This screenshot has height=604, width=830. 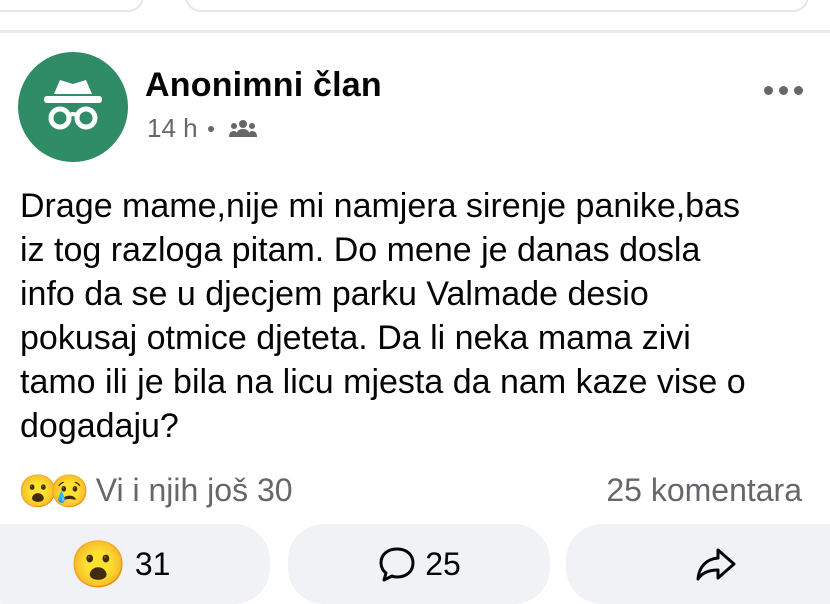 I want to click on react-count: 31, so click(x=152, y=563).